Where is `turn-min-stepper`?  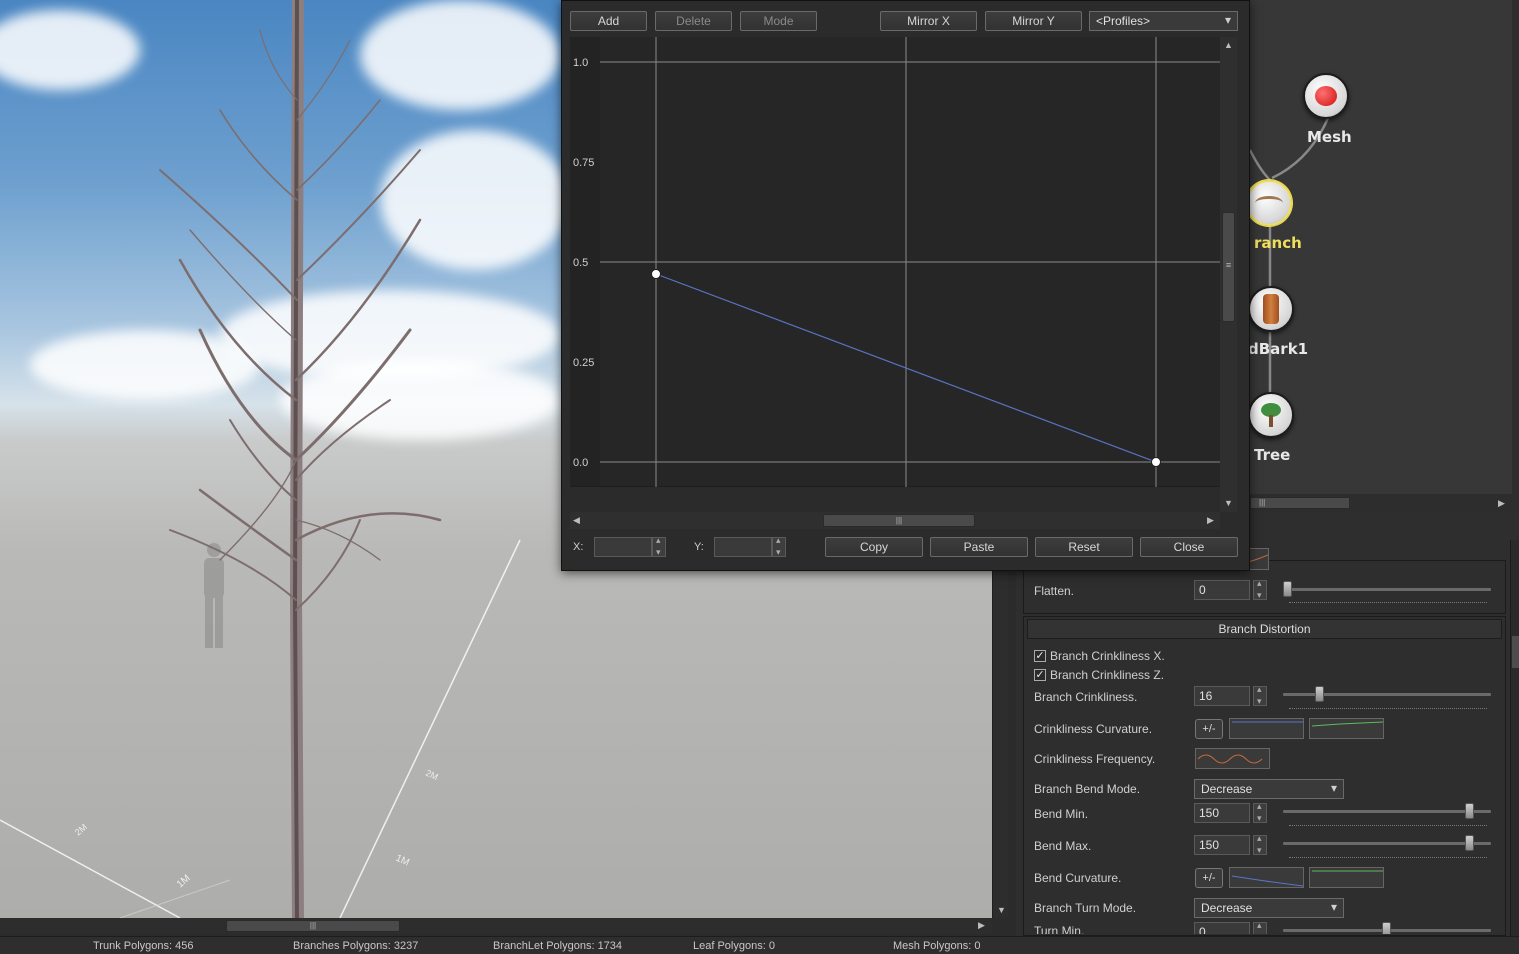 turn-min-stepper is located at coordinates (1260, 928).